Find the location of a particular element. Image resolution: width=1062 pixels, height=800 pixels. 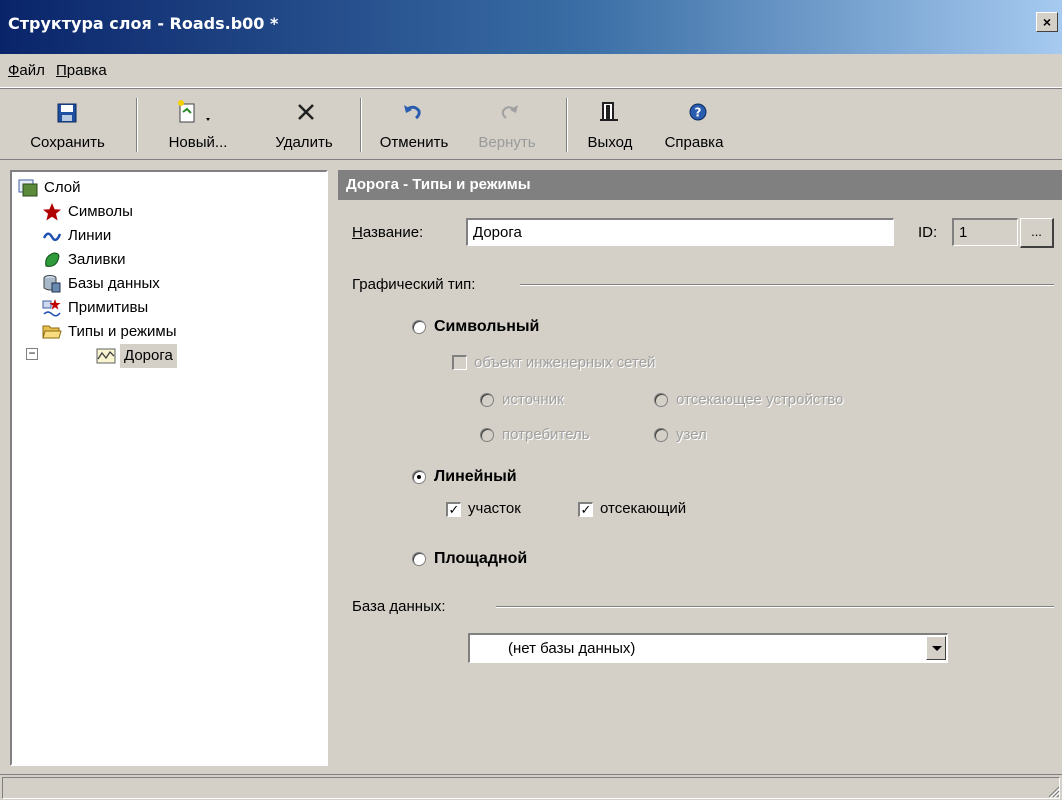

name-field: Дорога is located at coordinates (680, 232).